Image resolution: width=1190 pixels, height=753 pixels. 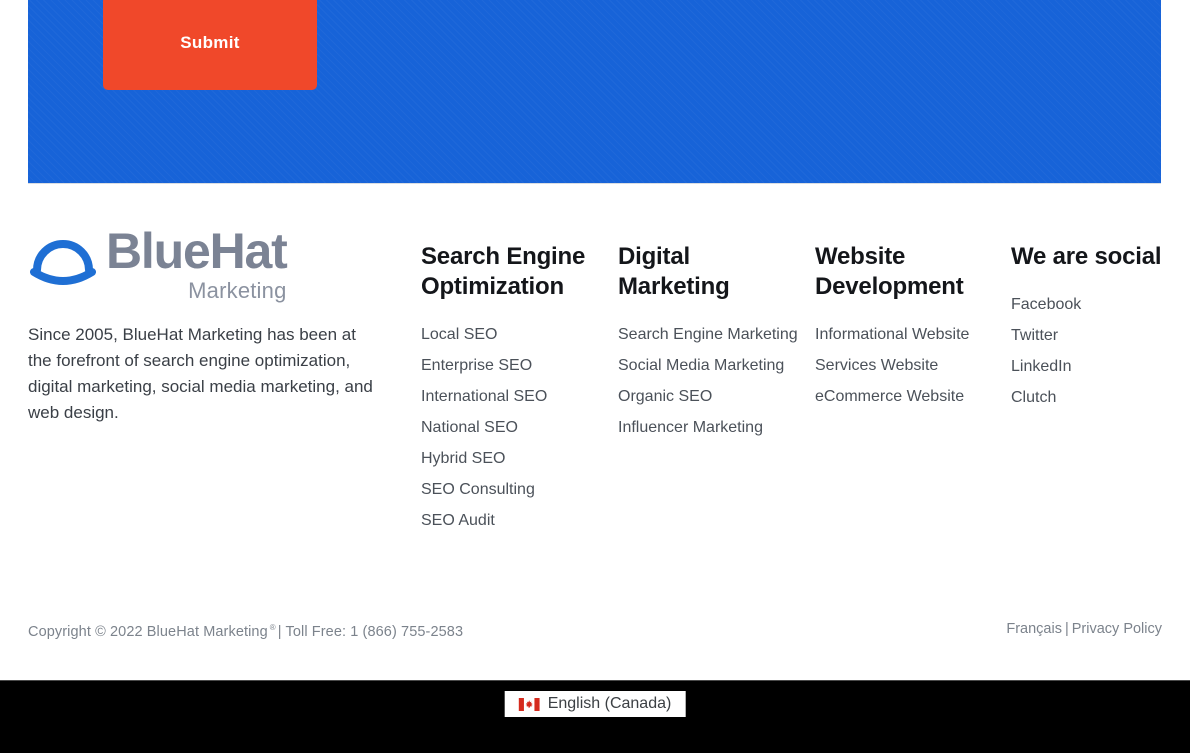 I want to click on footer-link: eCommerce Website, so click(x=905, y=396).